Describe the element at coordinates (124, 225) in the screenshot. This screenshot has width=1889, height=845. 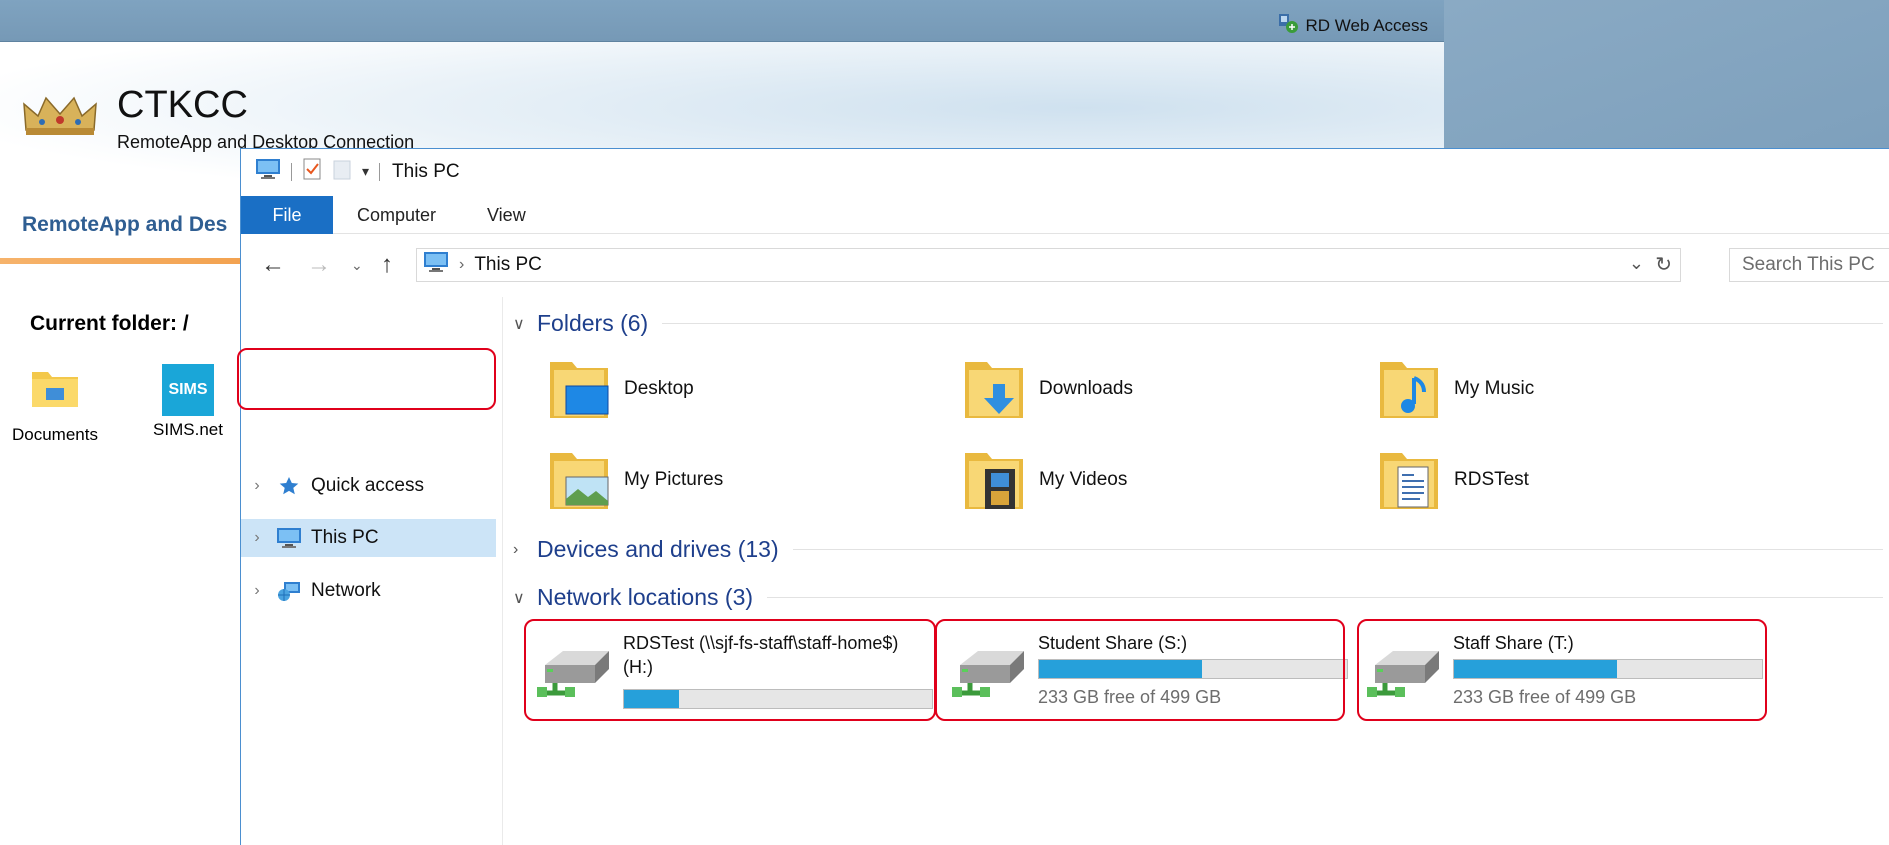
I see `rd-web-nav-title: RemoteApp and Des` at that location.